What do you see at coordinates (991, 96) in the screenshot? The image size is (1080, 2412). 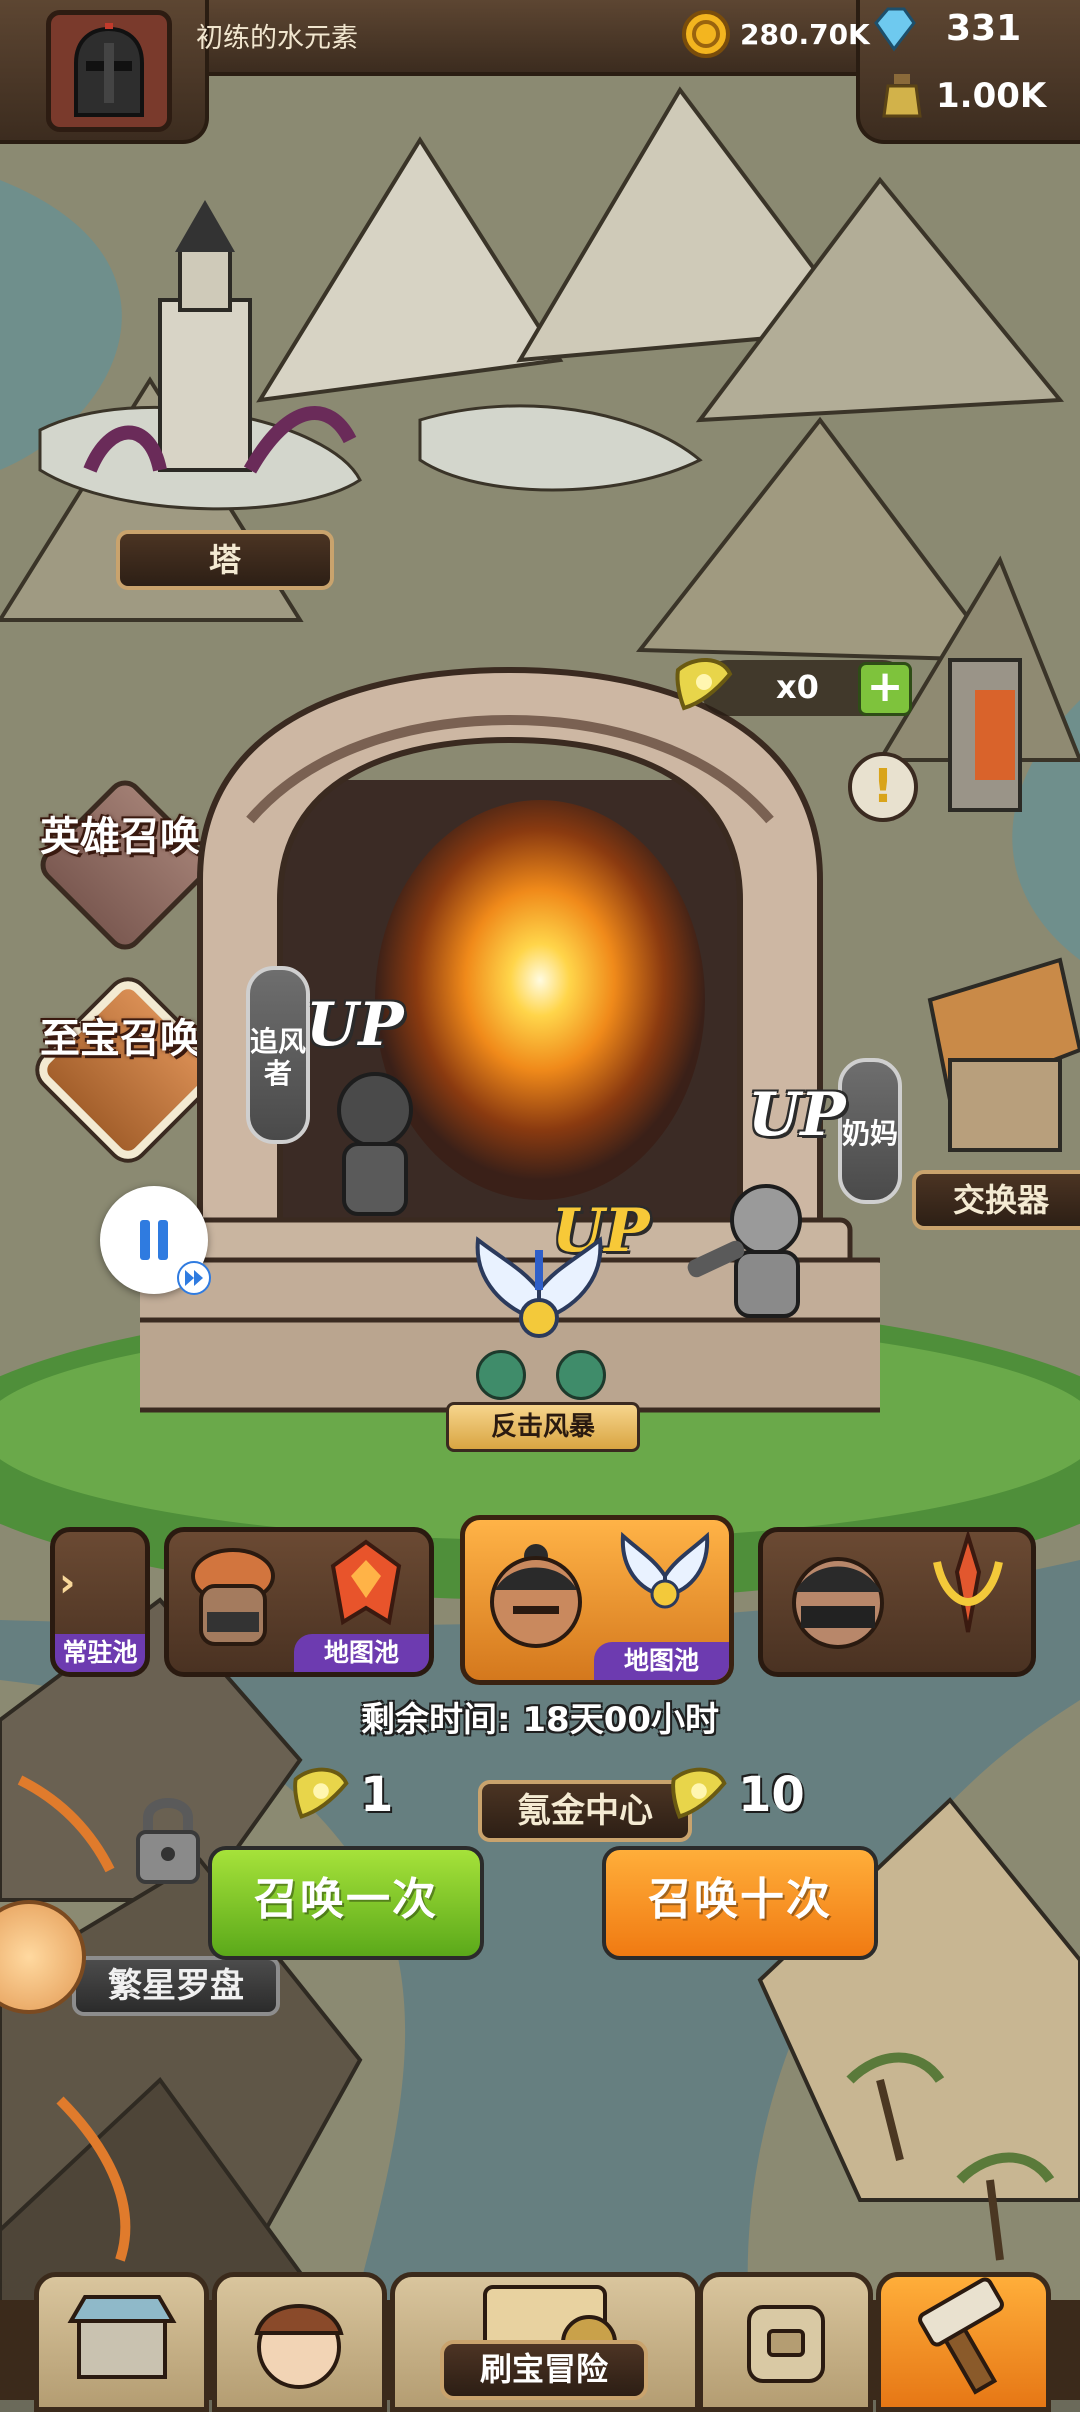 I see `potion-value: 1.00K` at bounding box center [991, 96].